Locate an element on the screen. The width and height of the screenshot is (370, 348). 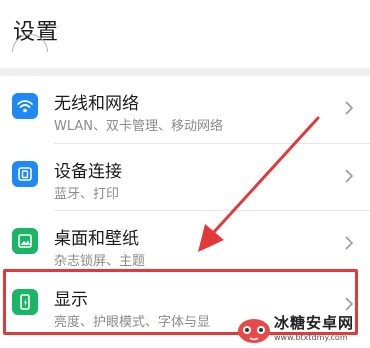
watermark-name: 冰糖安卓网 is located at coordinates (314, 323).